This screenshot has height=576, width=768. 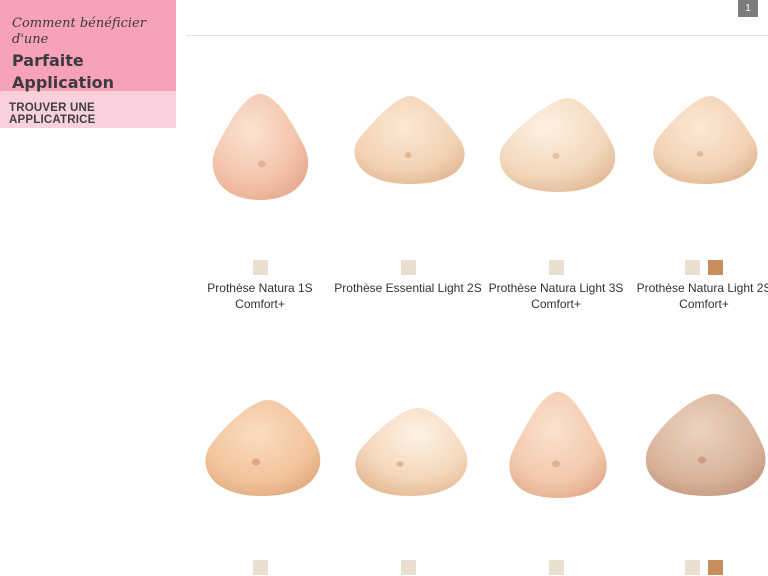 I want to click on pagination-current-page: 1, so click(x=748, y=8).